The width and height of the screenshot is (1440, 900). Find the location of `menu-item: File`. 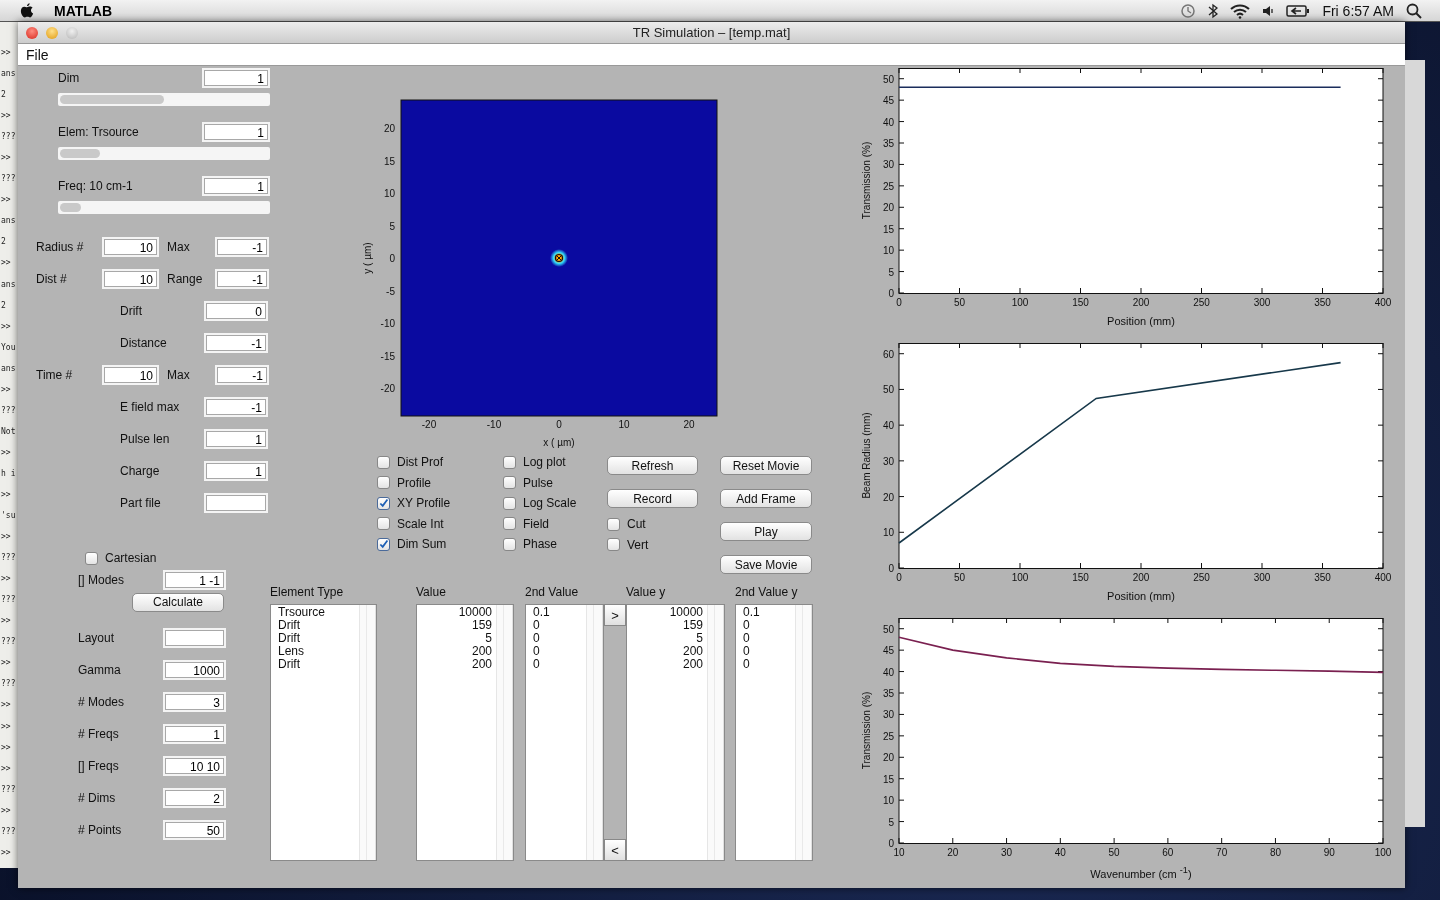

menu-item: File is located at coordinates (37, 54).